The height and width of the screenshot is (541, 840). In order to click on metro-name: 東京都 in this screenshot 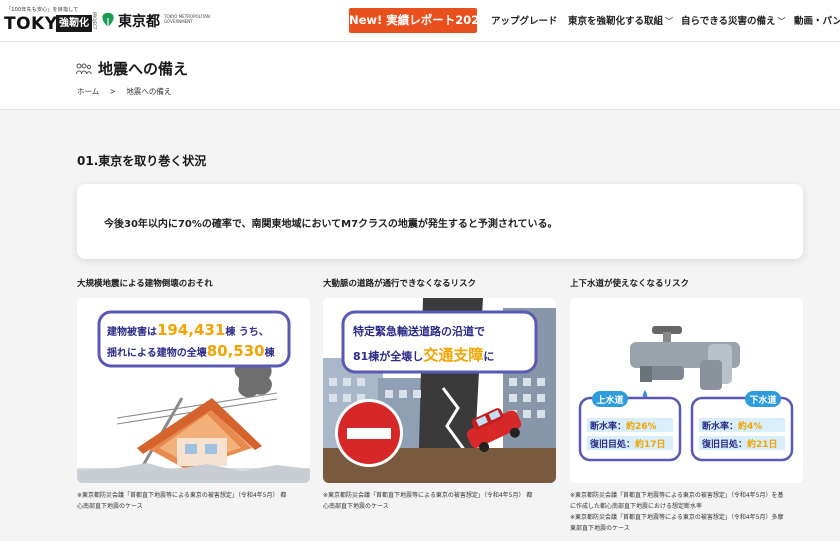, I will do `click(139, 22)`.